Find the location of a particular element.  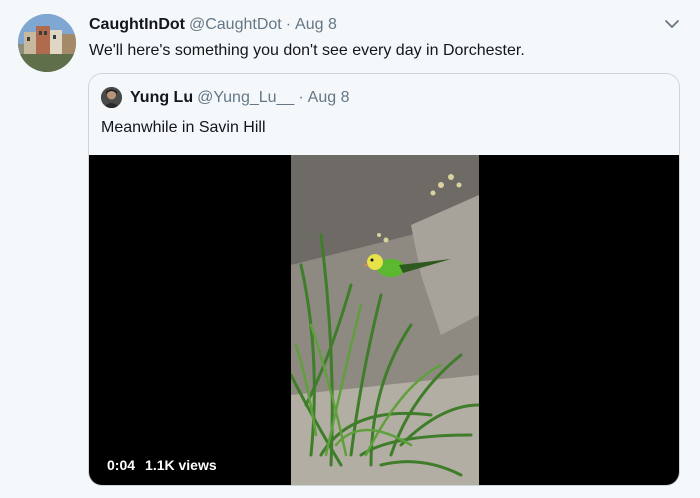

person-photo is located at coordinates (111, 97).